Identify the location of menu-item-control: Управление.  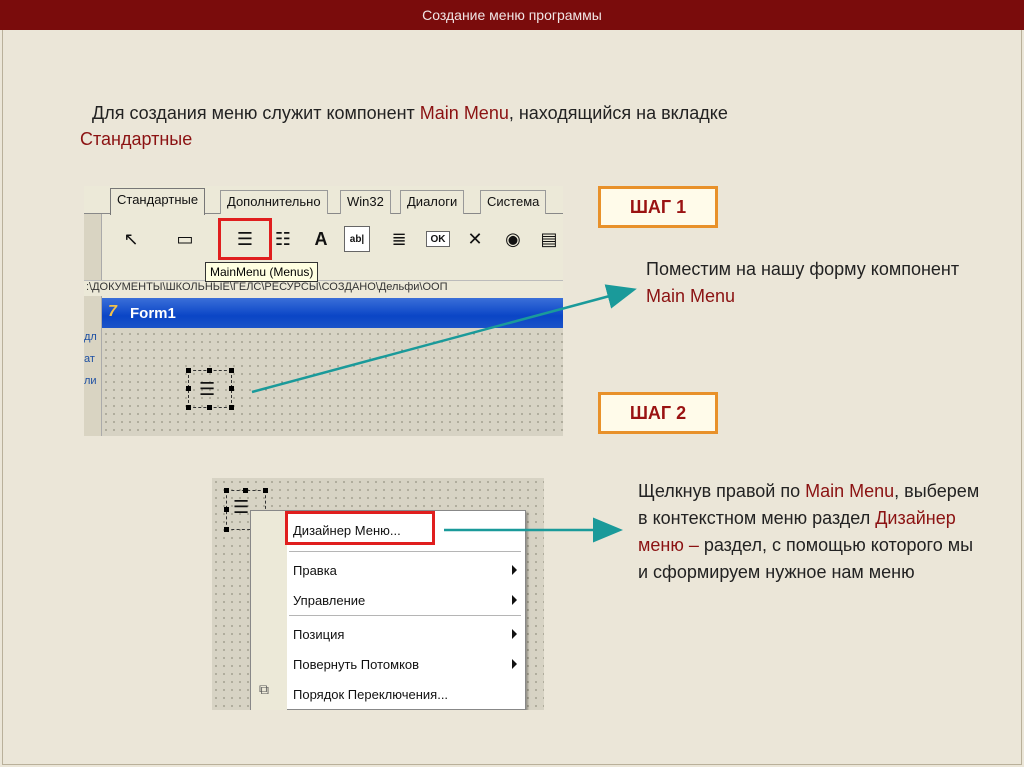
(409, 600).